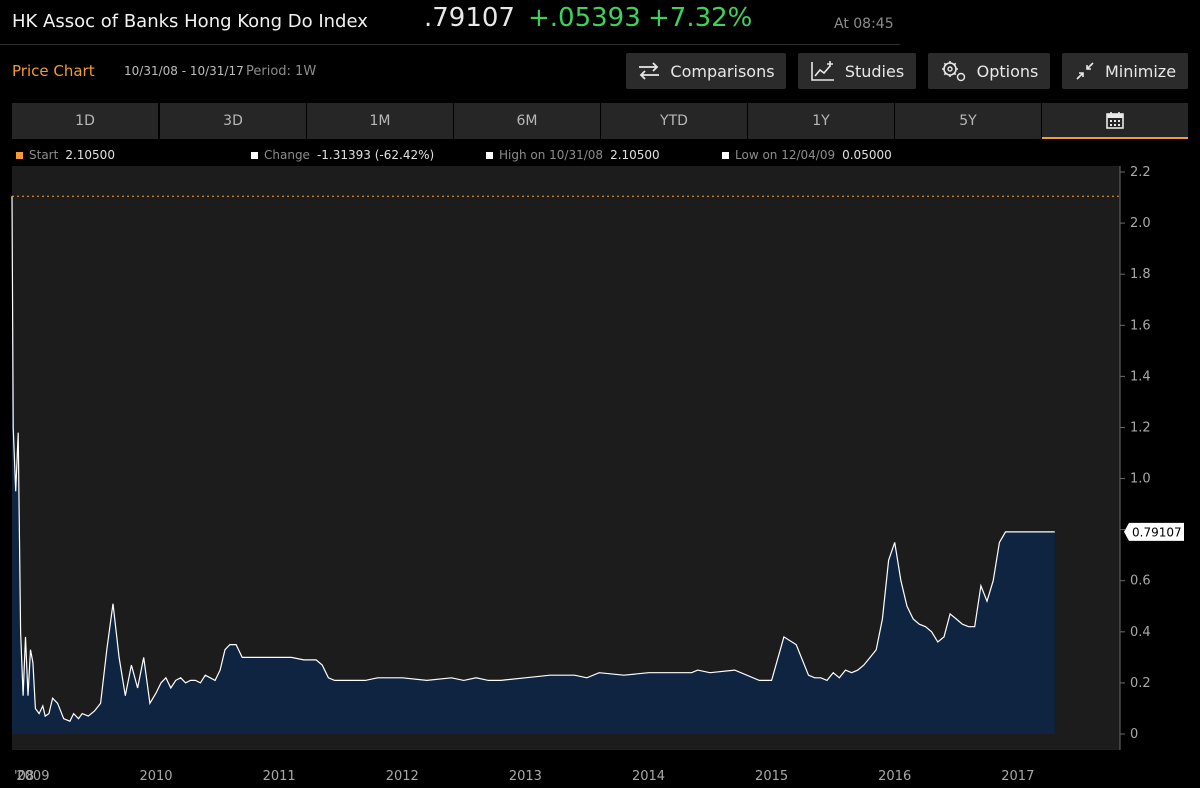 The image size is (1200, 788). What do you see at coordinates (1140, 479) in the screenshot?
I see `y-tick-label-5: 1.0` at bounding box center [1140, 479].